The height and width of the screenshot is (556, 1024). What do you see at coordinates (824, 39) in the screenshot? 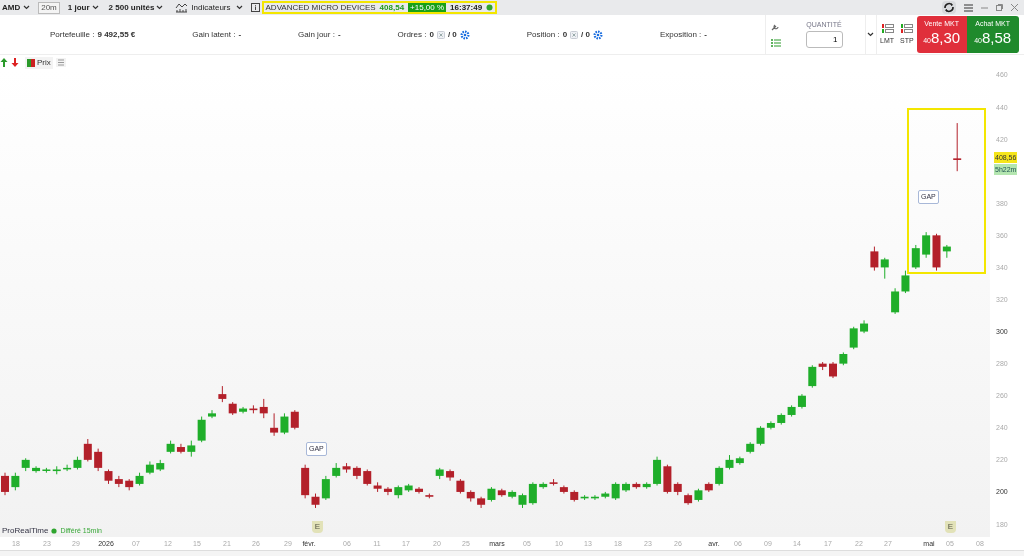
I see `quantity-field: 1` at bounding box center [824, 39].